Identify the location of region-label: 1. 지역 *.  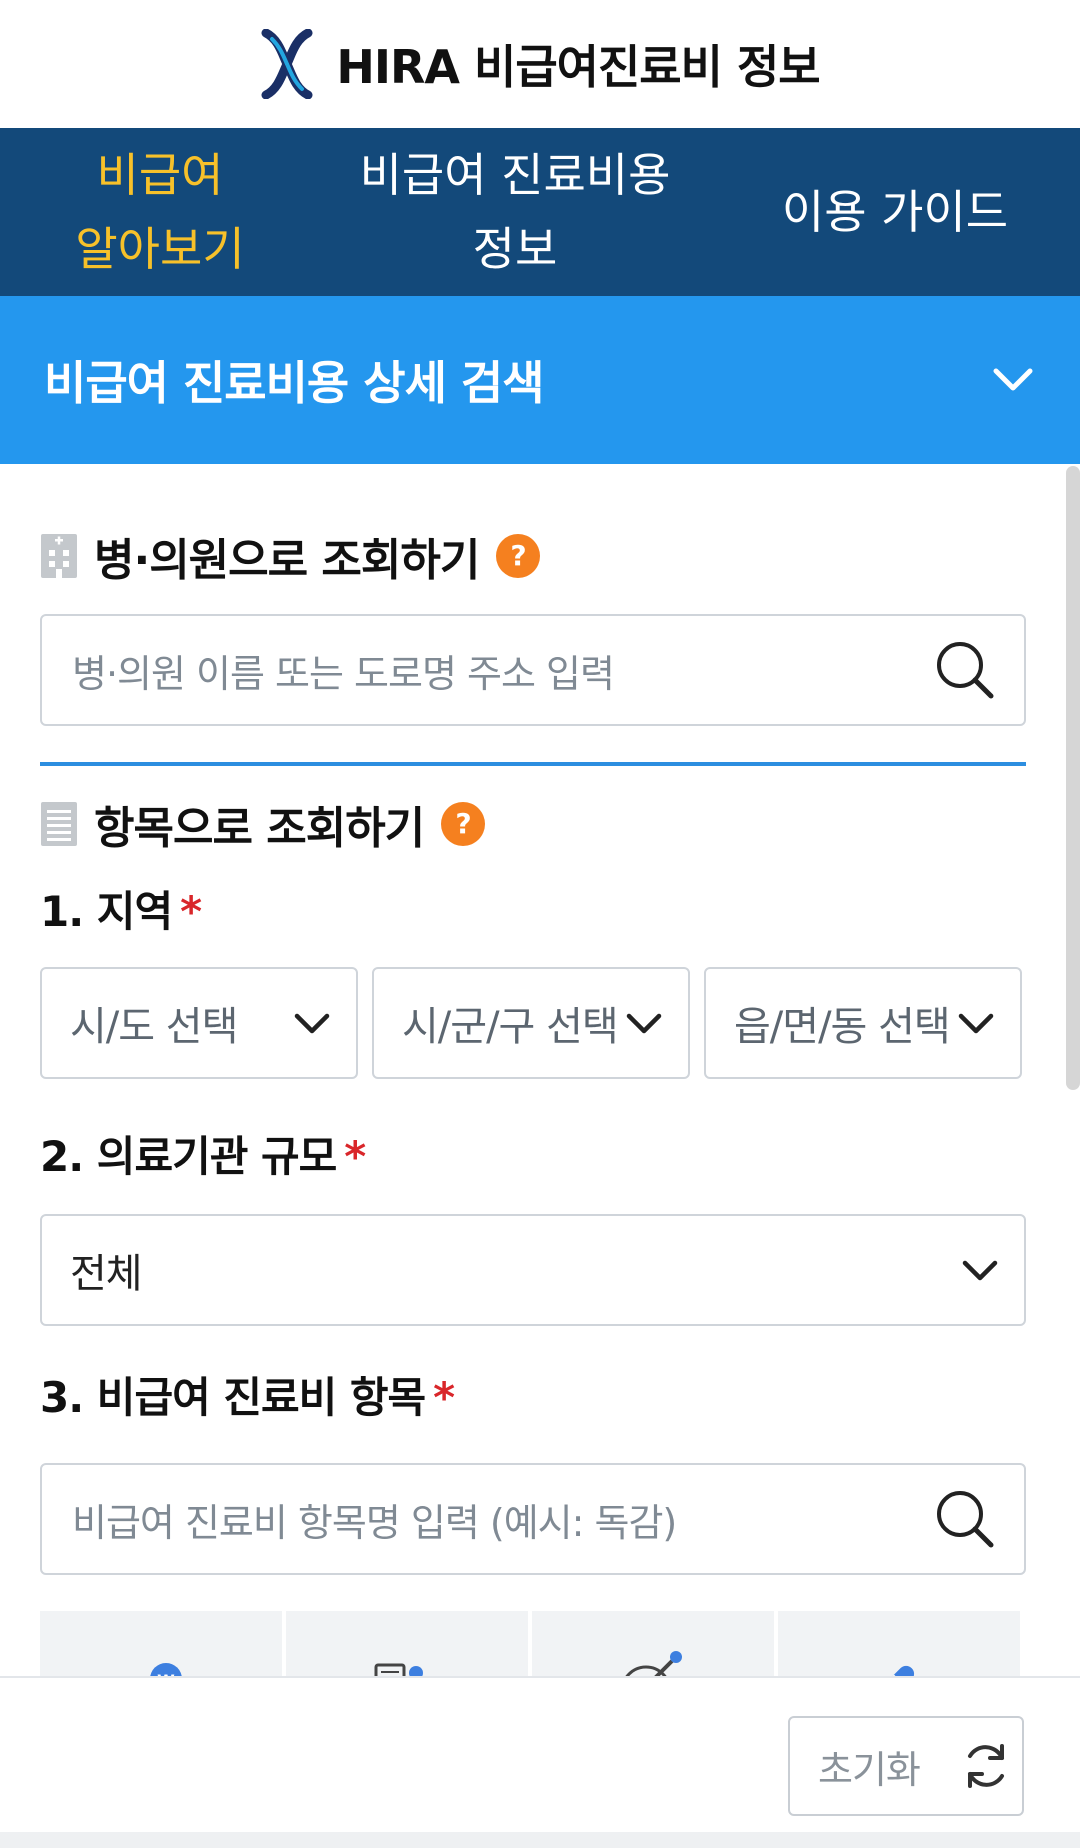
(533, 908).